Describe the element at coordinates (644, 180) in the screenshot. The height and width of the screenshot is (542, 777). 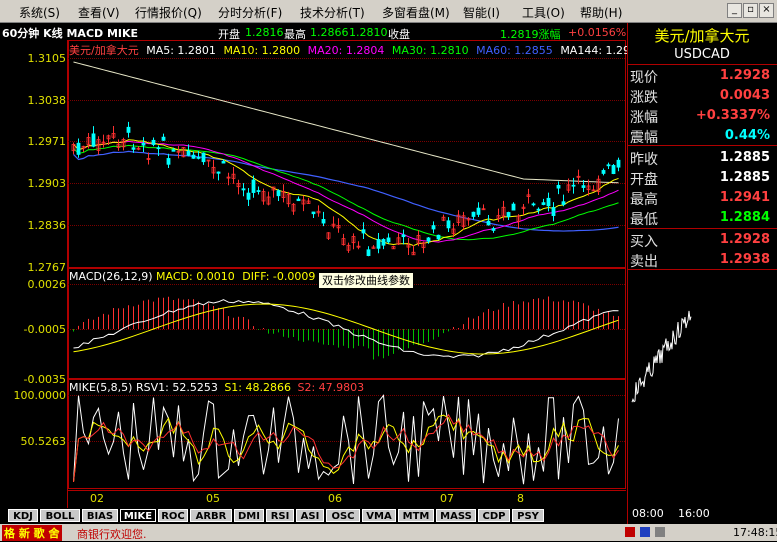
I see `quote-key: 开盘` at that location.